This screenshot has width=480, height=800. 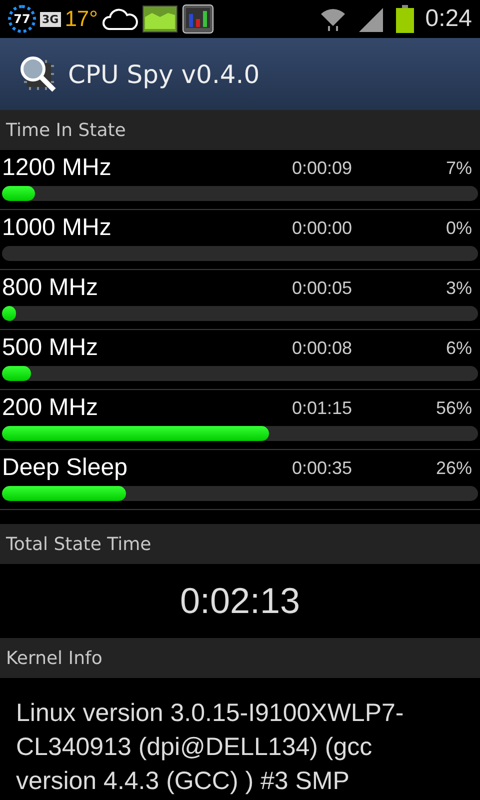 What do you see at coordinates (458, 168) in the screenshot?
I see `state-percent: 7%` at bounding box center [458, 168].